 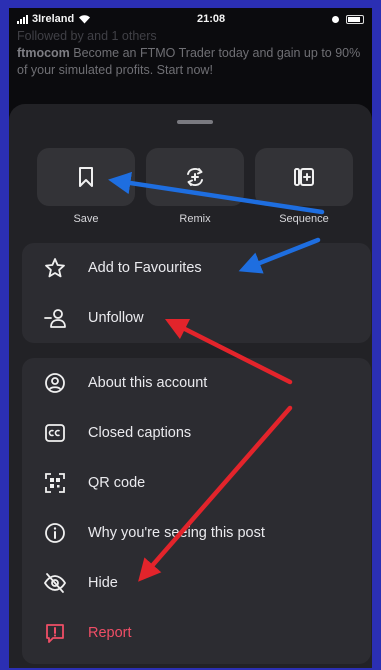 I want to click on signal-icon, so click(x=22, y=19).